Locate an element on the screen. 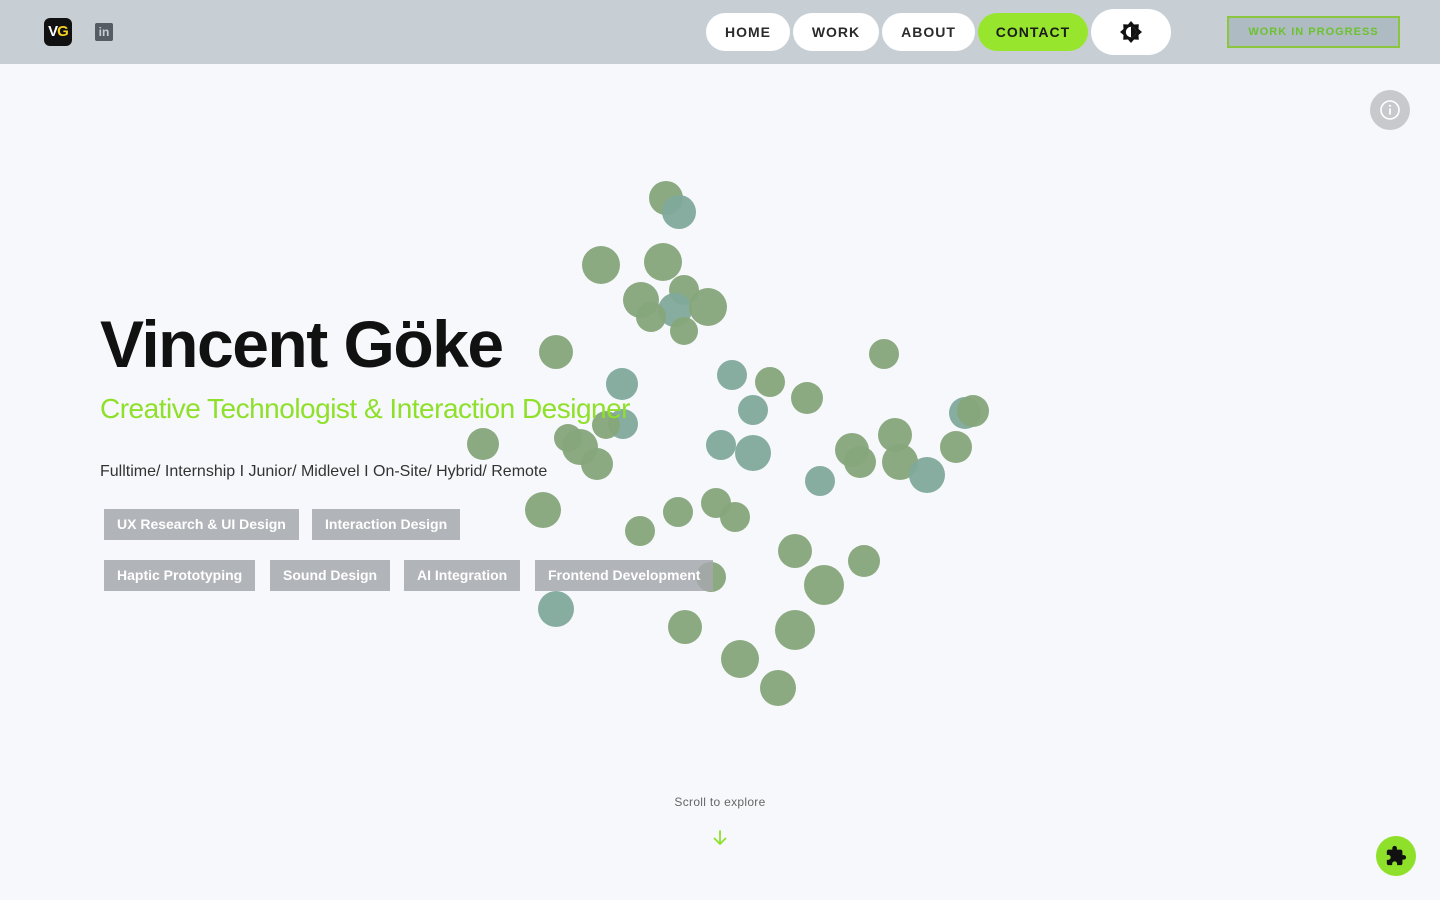 The height and width of the screenshot is (900, 1440). work-in-progress-badge: WORK IN PROGRESS is located at coordinates (1313, 32).